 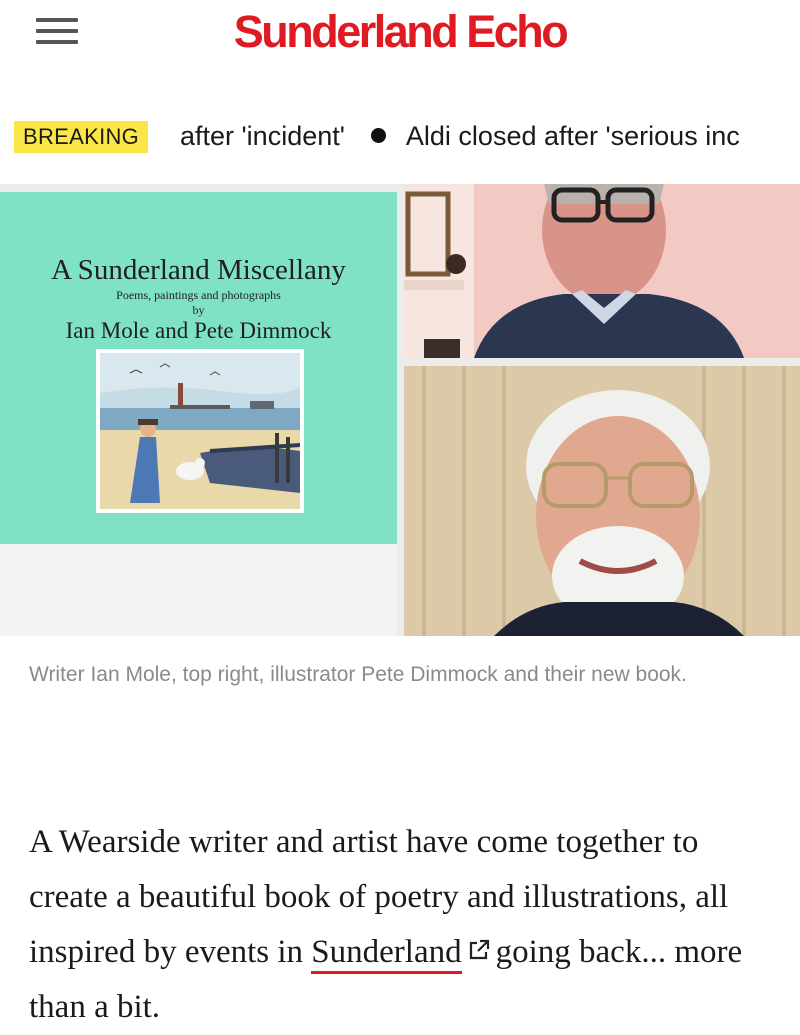 I want to click on site-logo: Sunderland Echo, so click(x=400, y=32).